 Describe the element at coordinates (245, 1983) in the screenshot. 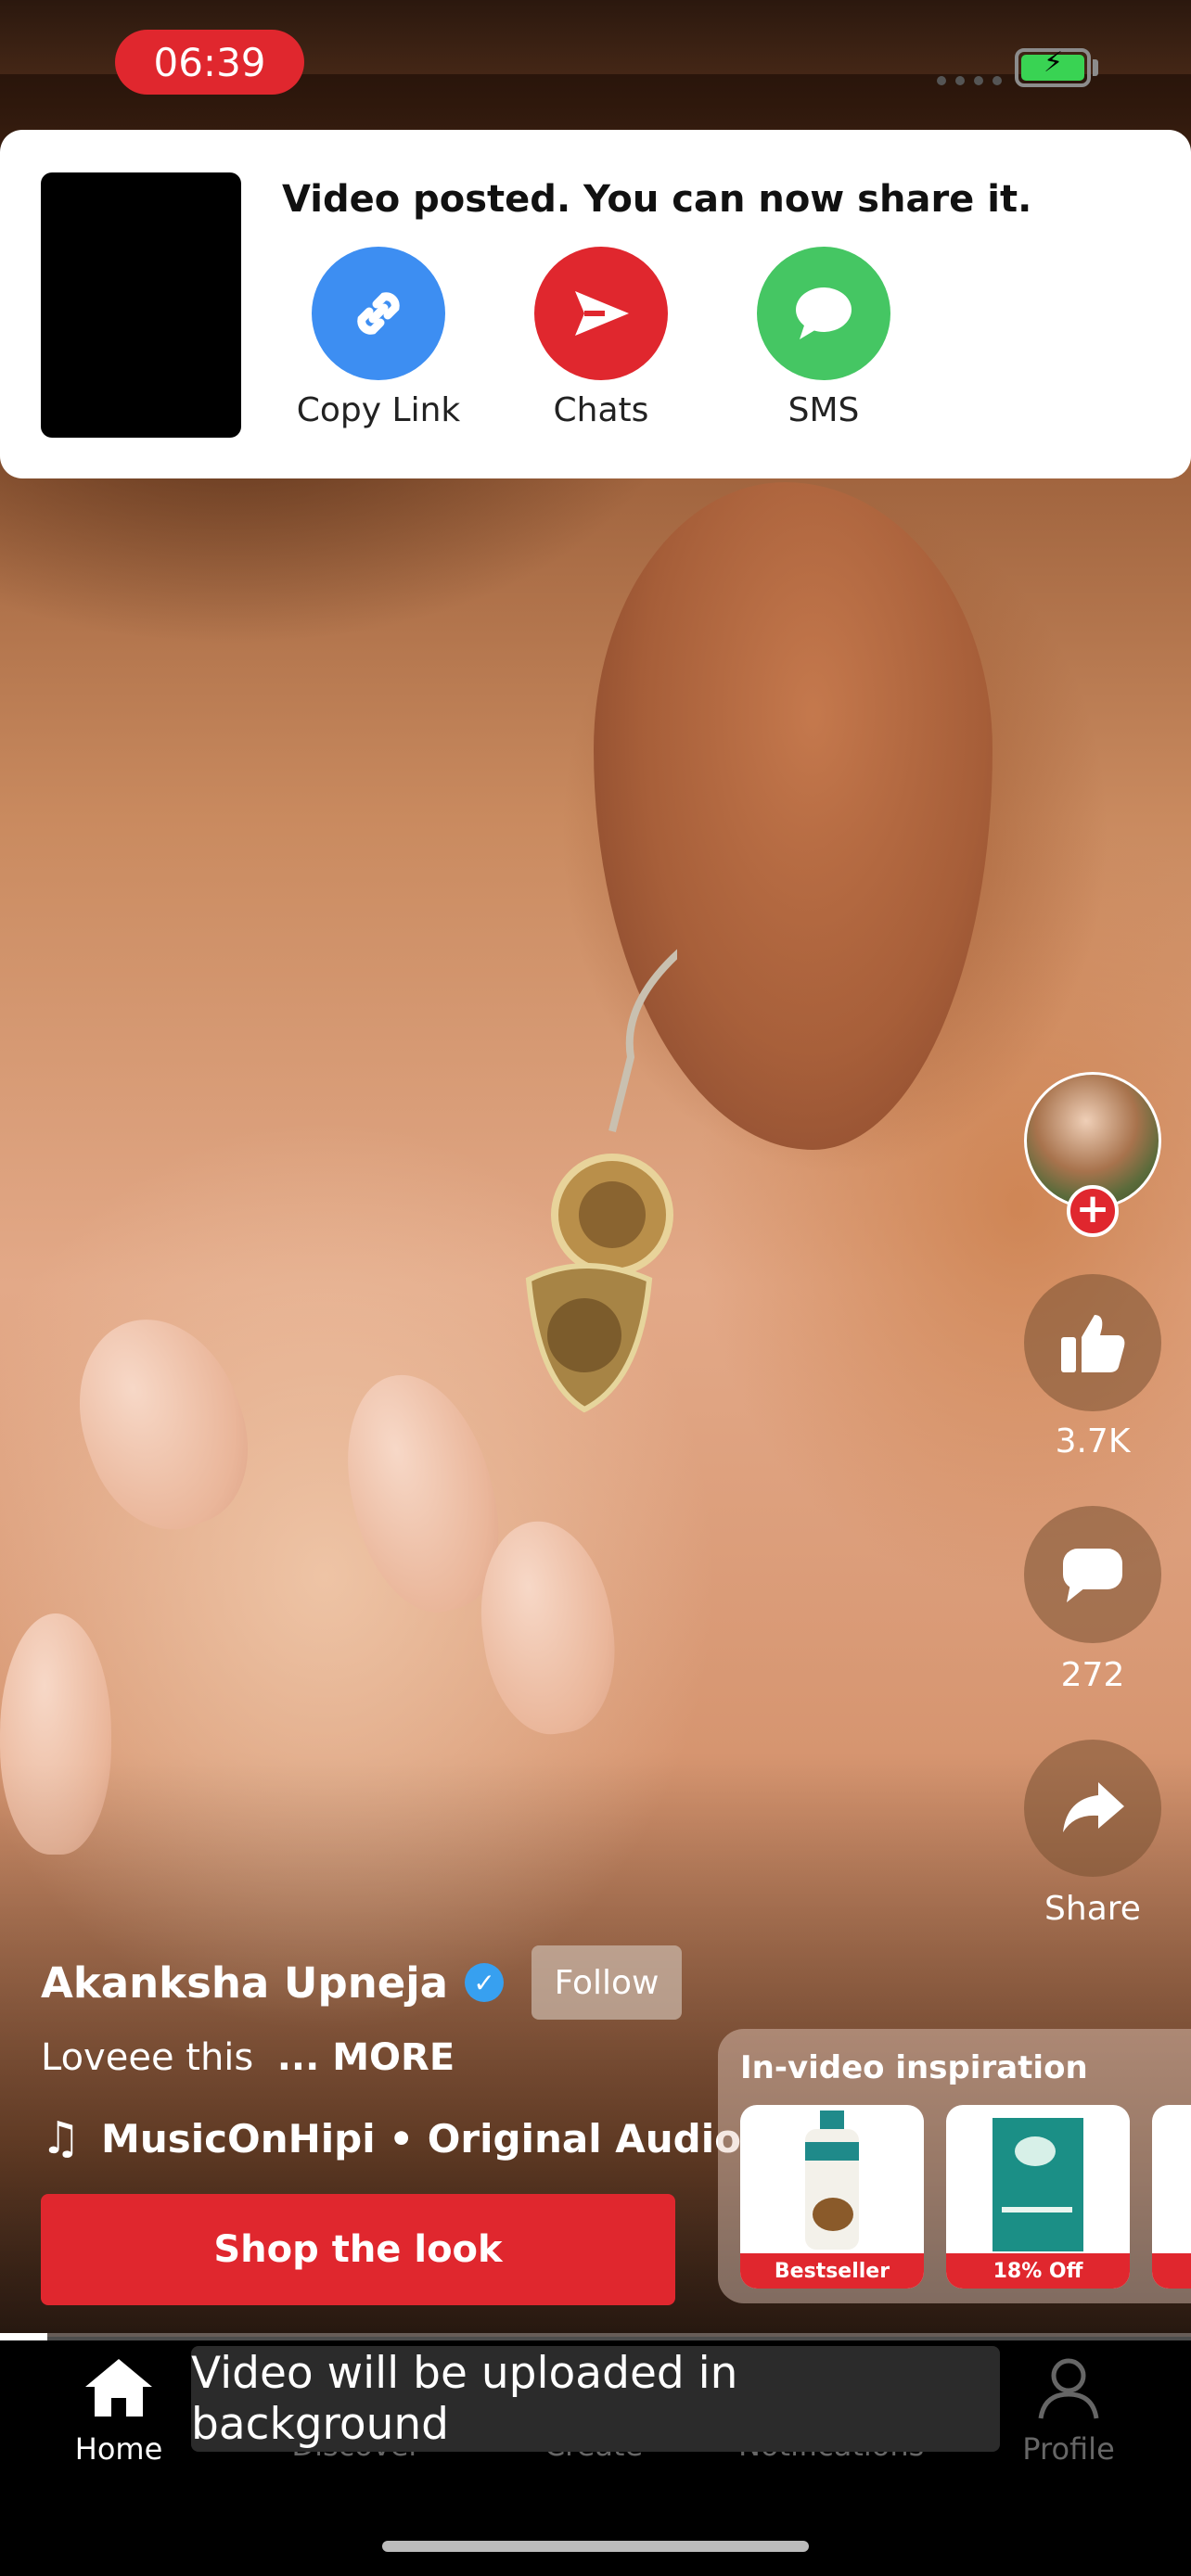

I see `creator-name: Akanksha Upneja` at that location.